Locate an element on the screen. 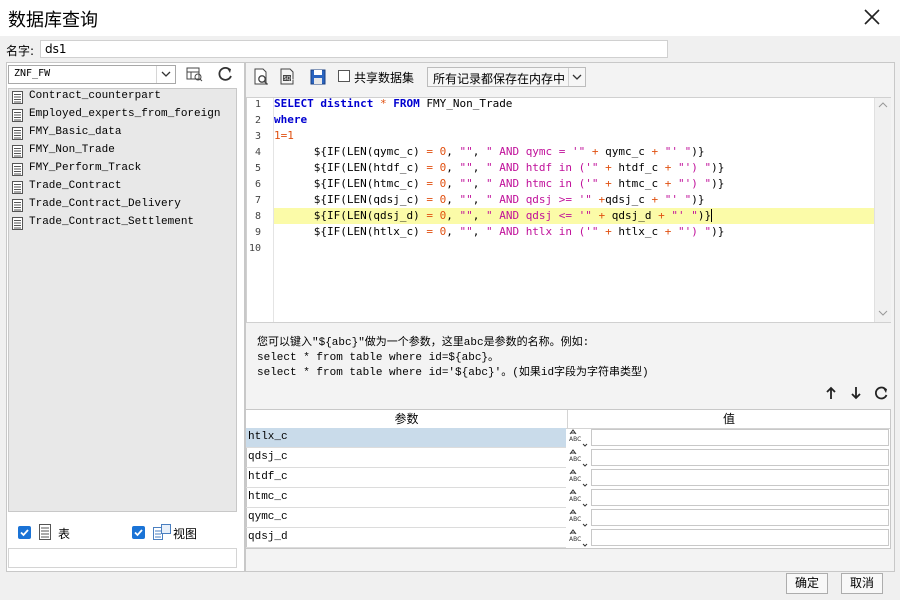  table-list-item-label: Employed_experts_from_foreign is located at coordinates (125, 114).